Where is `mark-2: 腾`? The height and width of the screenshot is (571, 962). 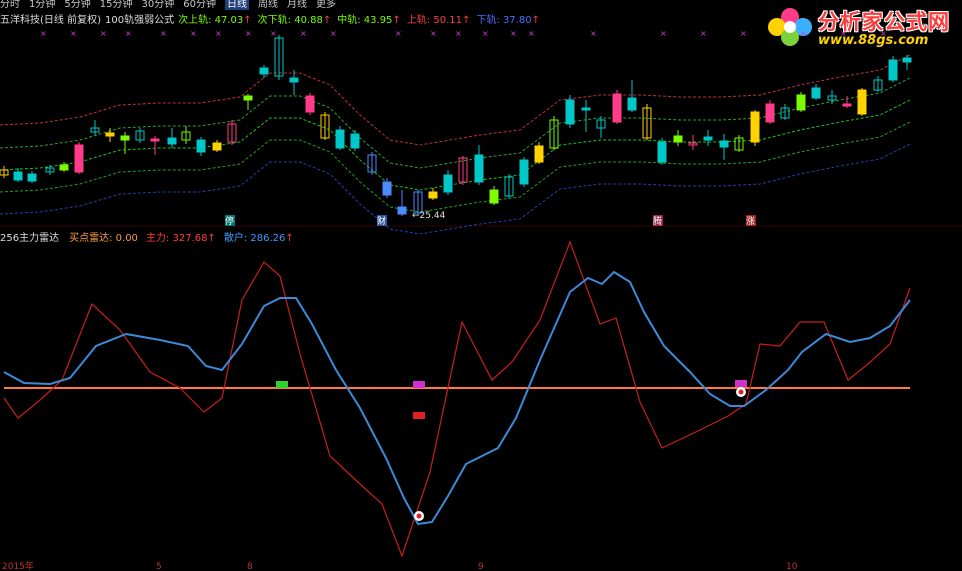 mark-2: 腾 is located at coordinates (657, 221).